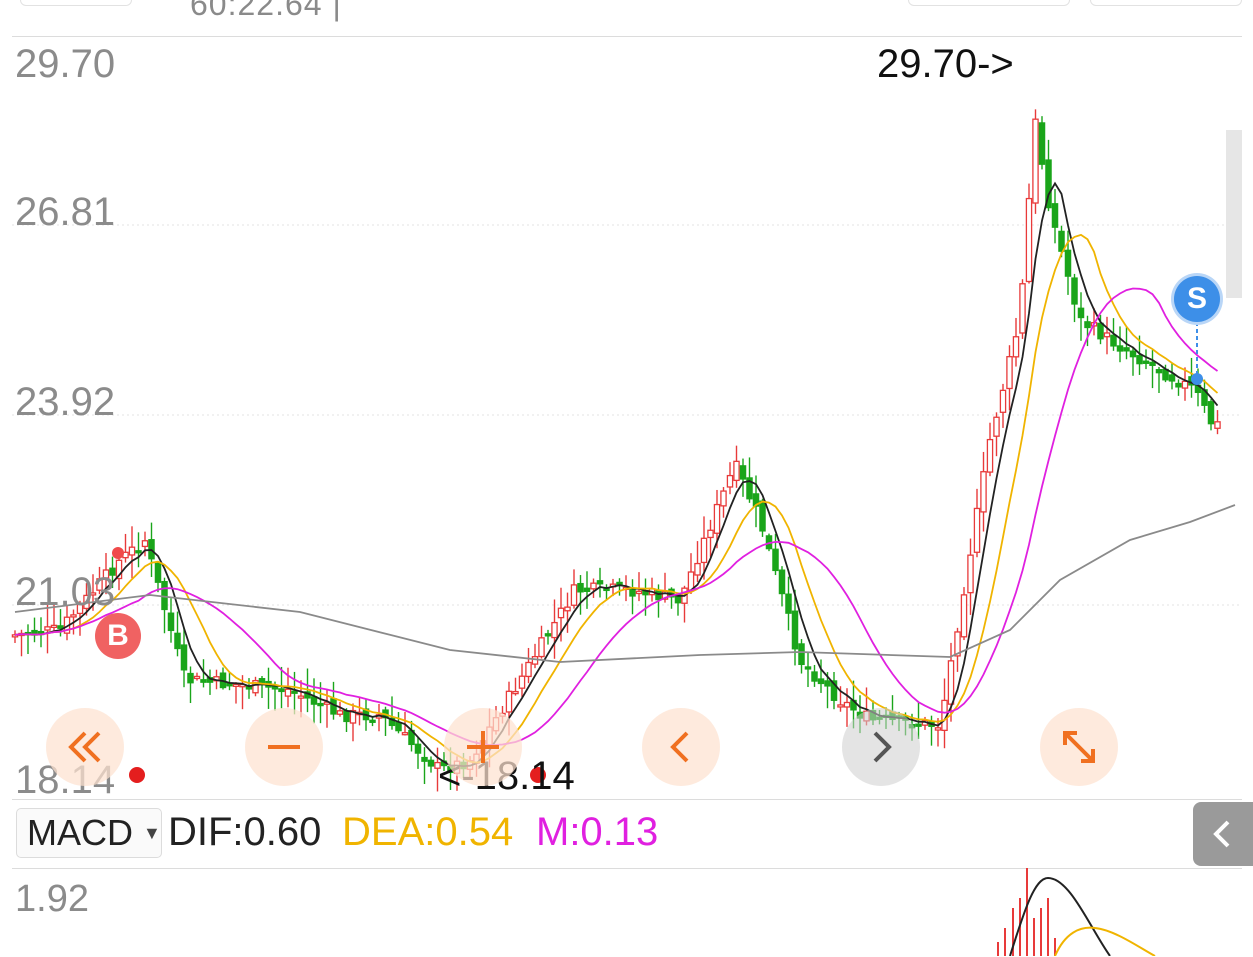 The height and width of the screenshot is (957, 1253). What do you see at coordinates (65, 64) in the screenshot?
I see `price-label-high: 29.70` at bounding box center [65, 64].